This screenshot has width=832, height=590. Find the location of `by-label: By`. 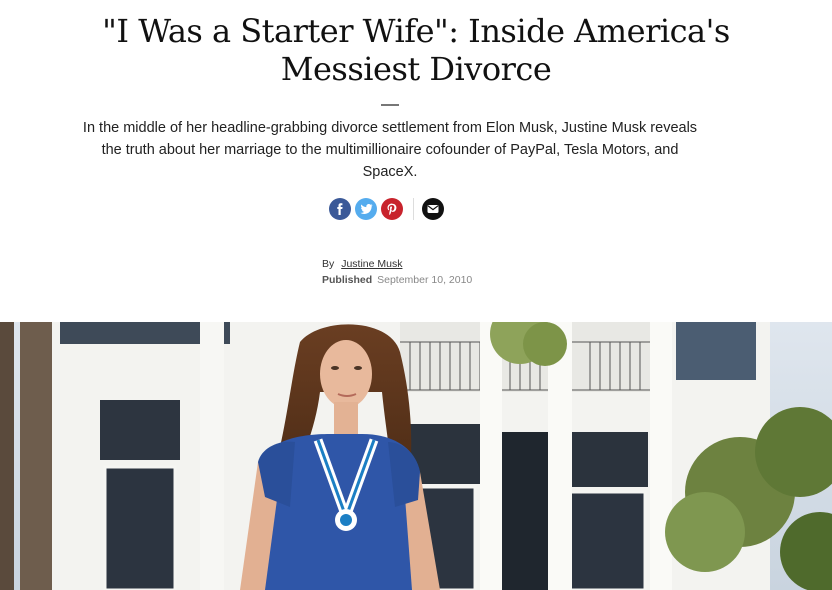

by-label: By is located at coordinates (328, 264).